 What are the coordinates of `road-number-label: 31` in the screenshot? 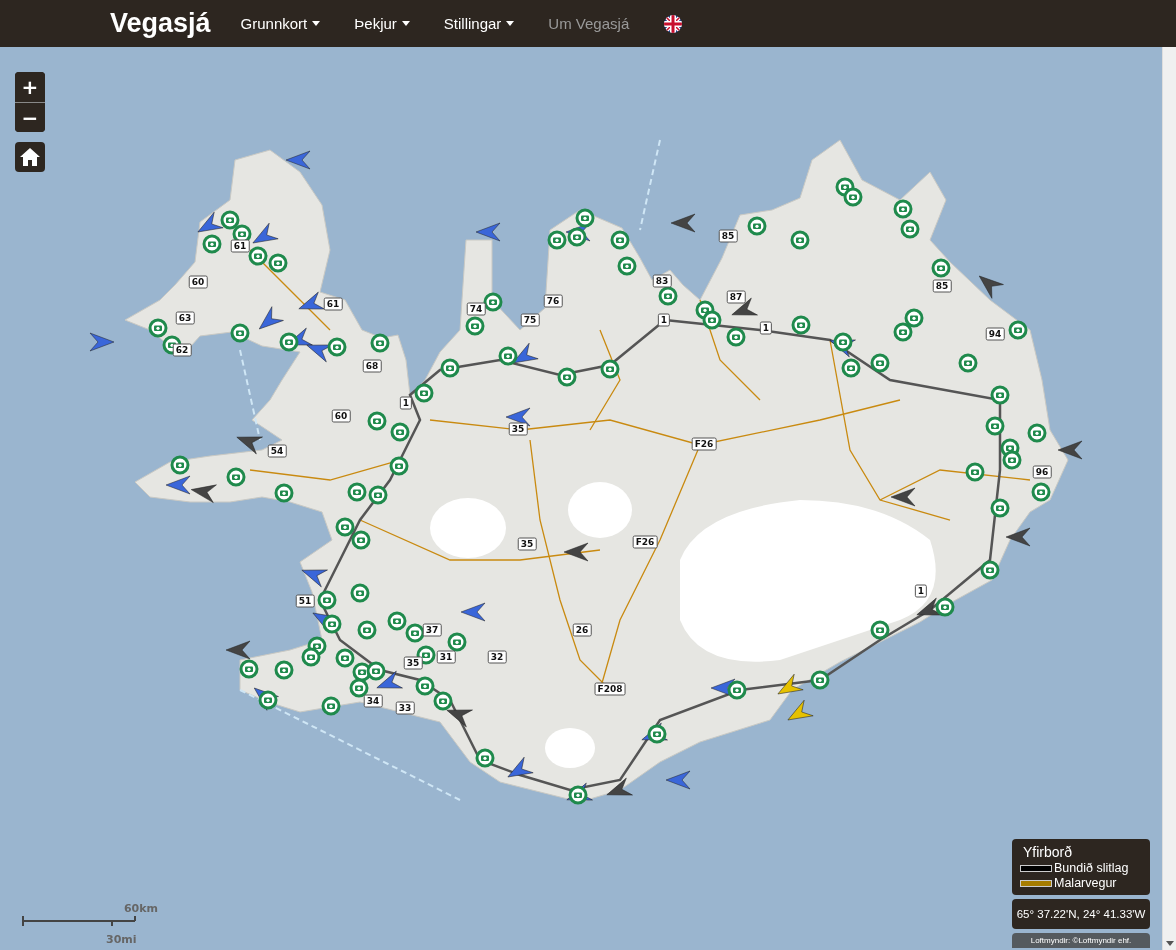 It's located at (446, 657).